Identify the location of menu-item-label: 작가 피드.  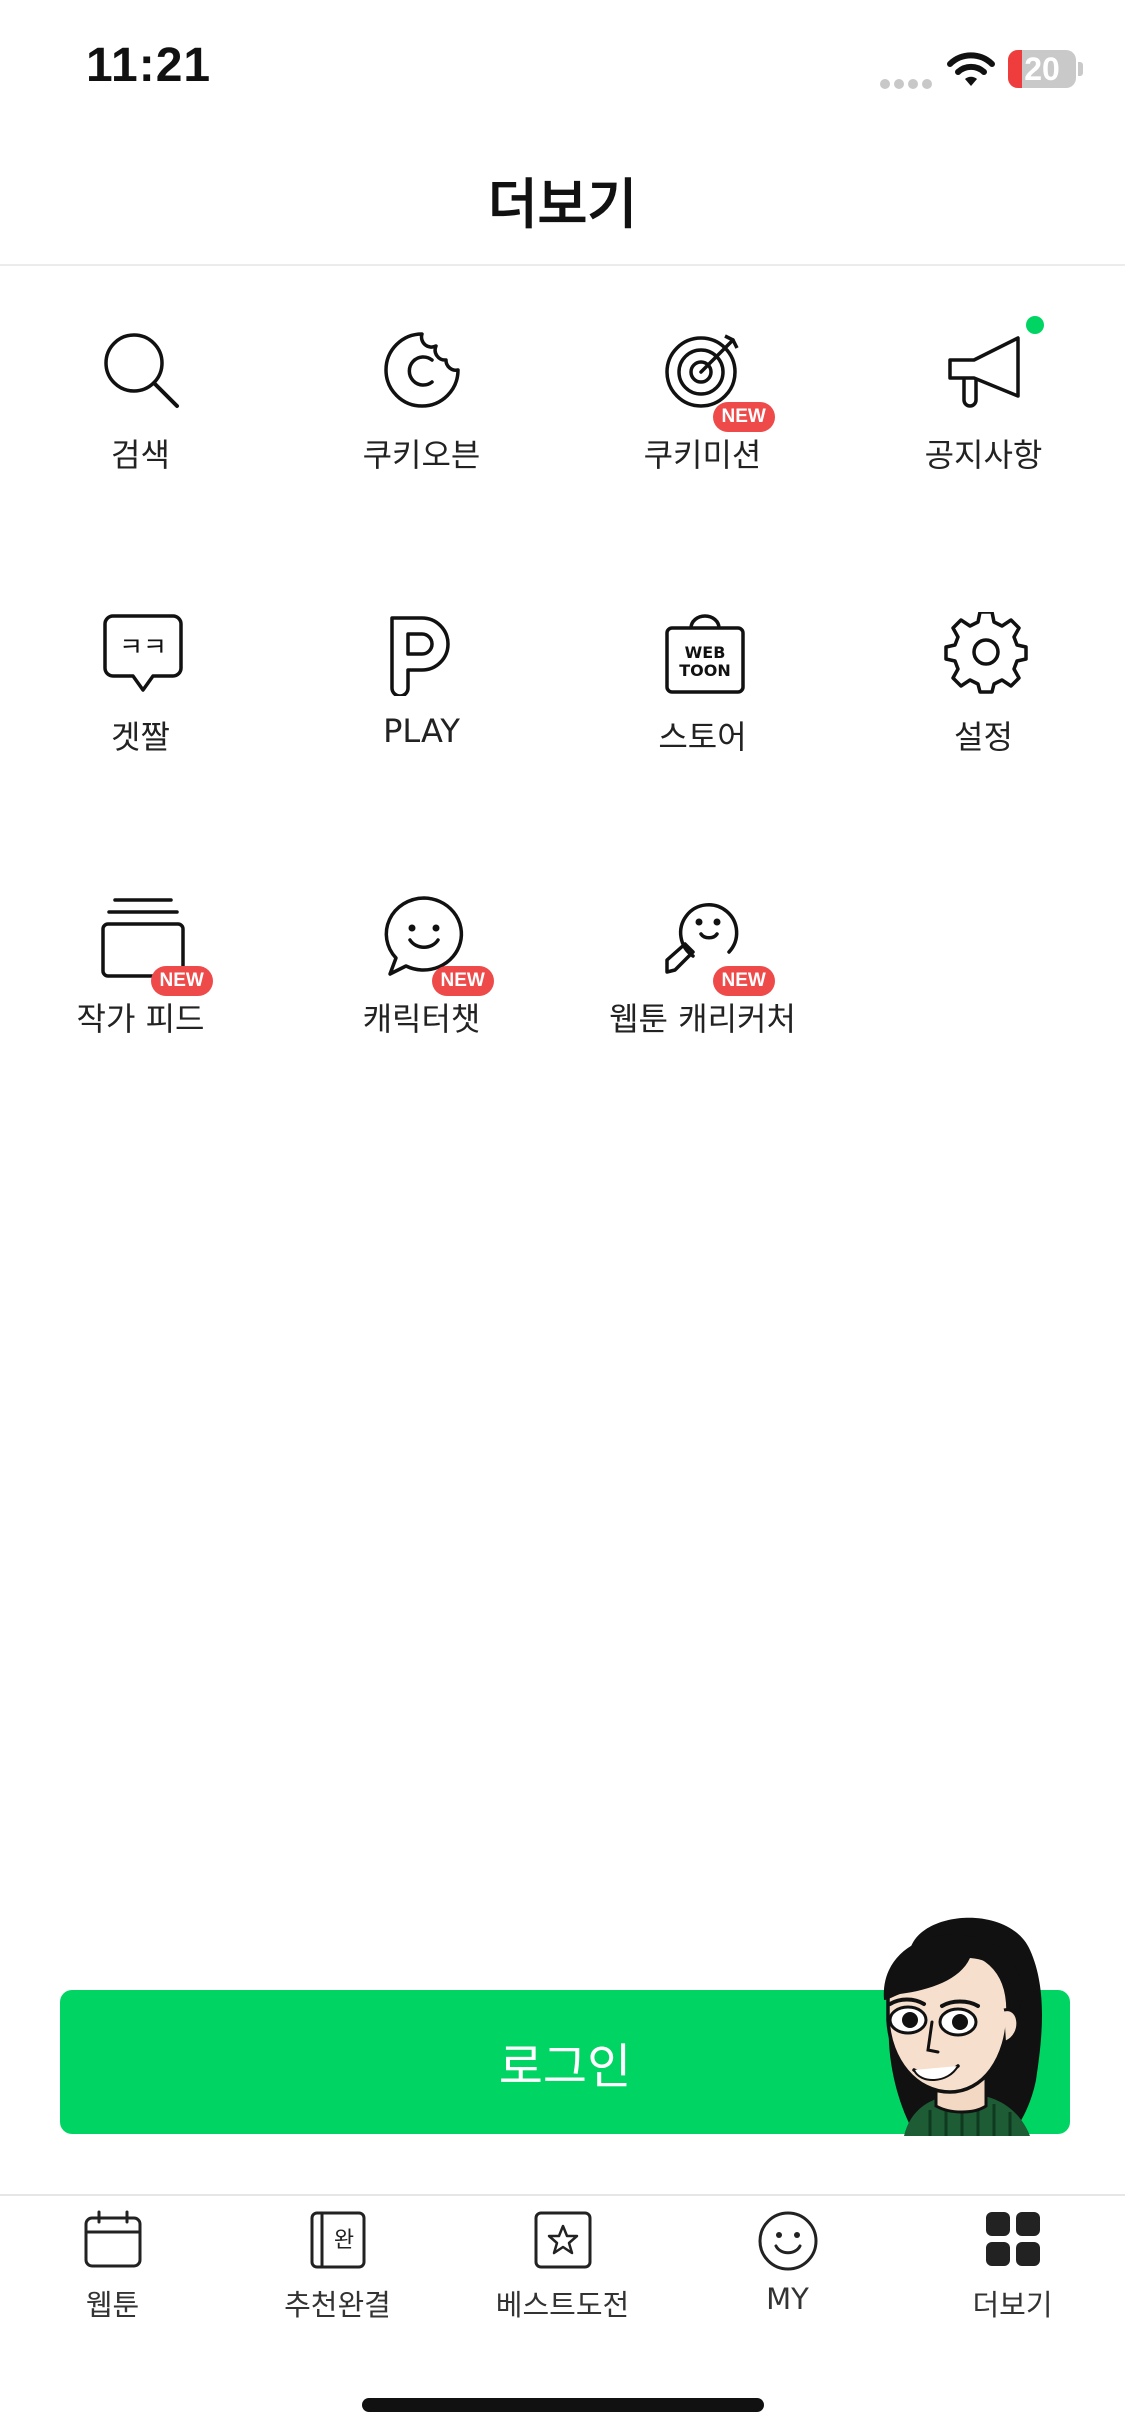
(140, 1019).